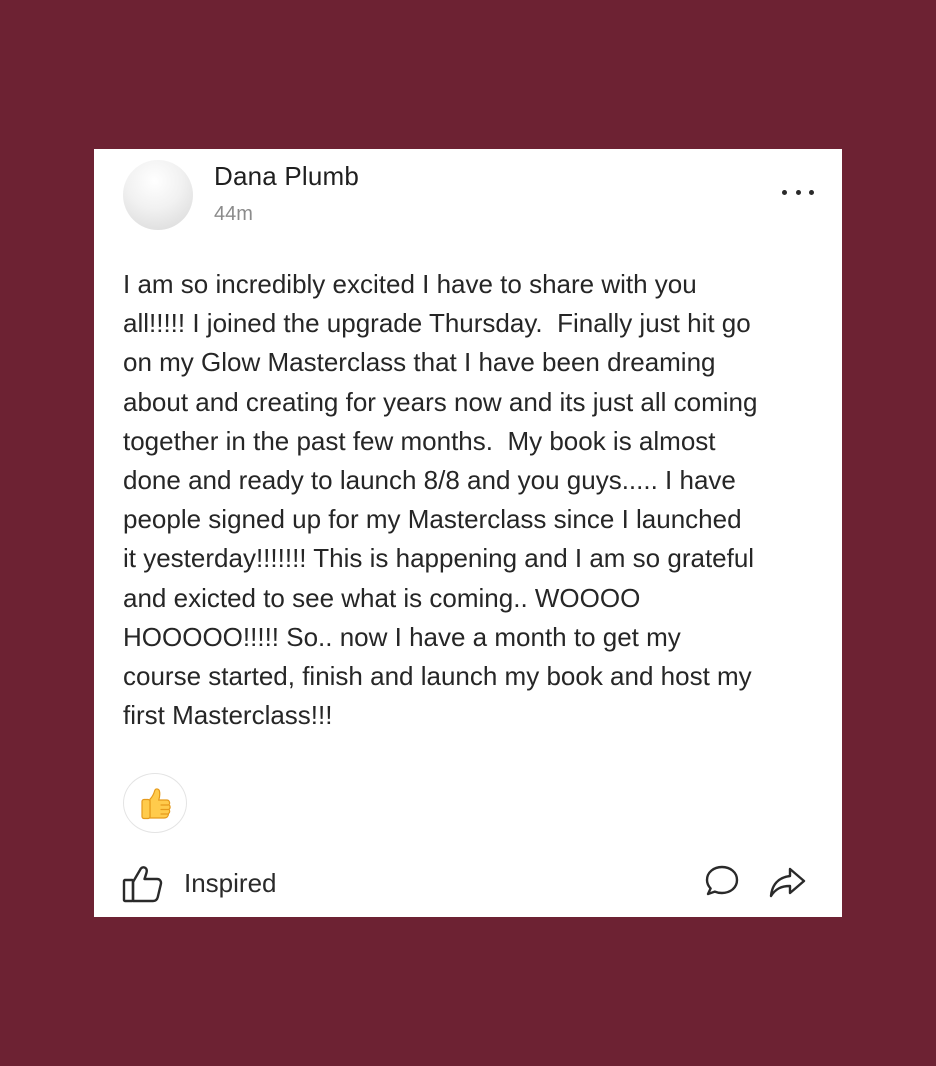 The width and height of the screenshot is (936, 1066). What do you see at coordinates (286, 176) in the screenshot?
I see `author-name: Dana Plumb` at bounding box center [286, 176].